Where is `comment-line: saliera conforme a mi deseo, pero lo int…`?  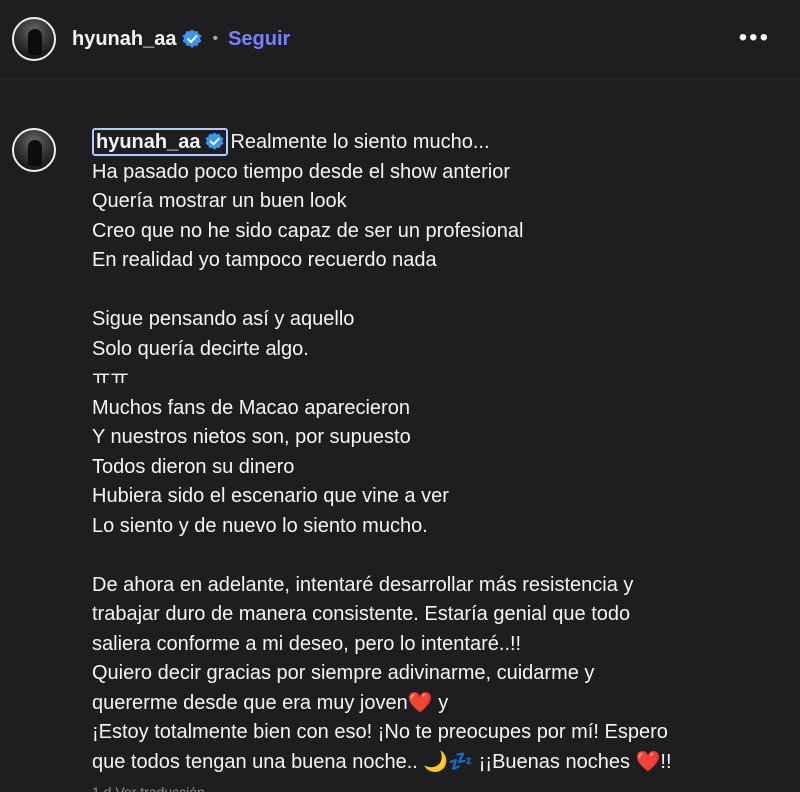
comment-line: saliera conforme a mi deseo, pero lo int… is located at coordinates (307, 643).